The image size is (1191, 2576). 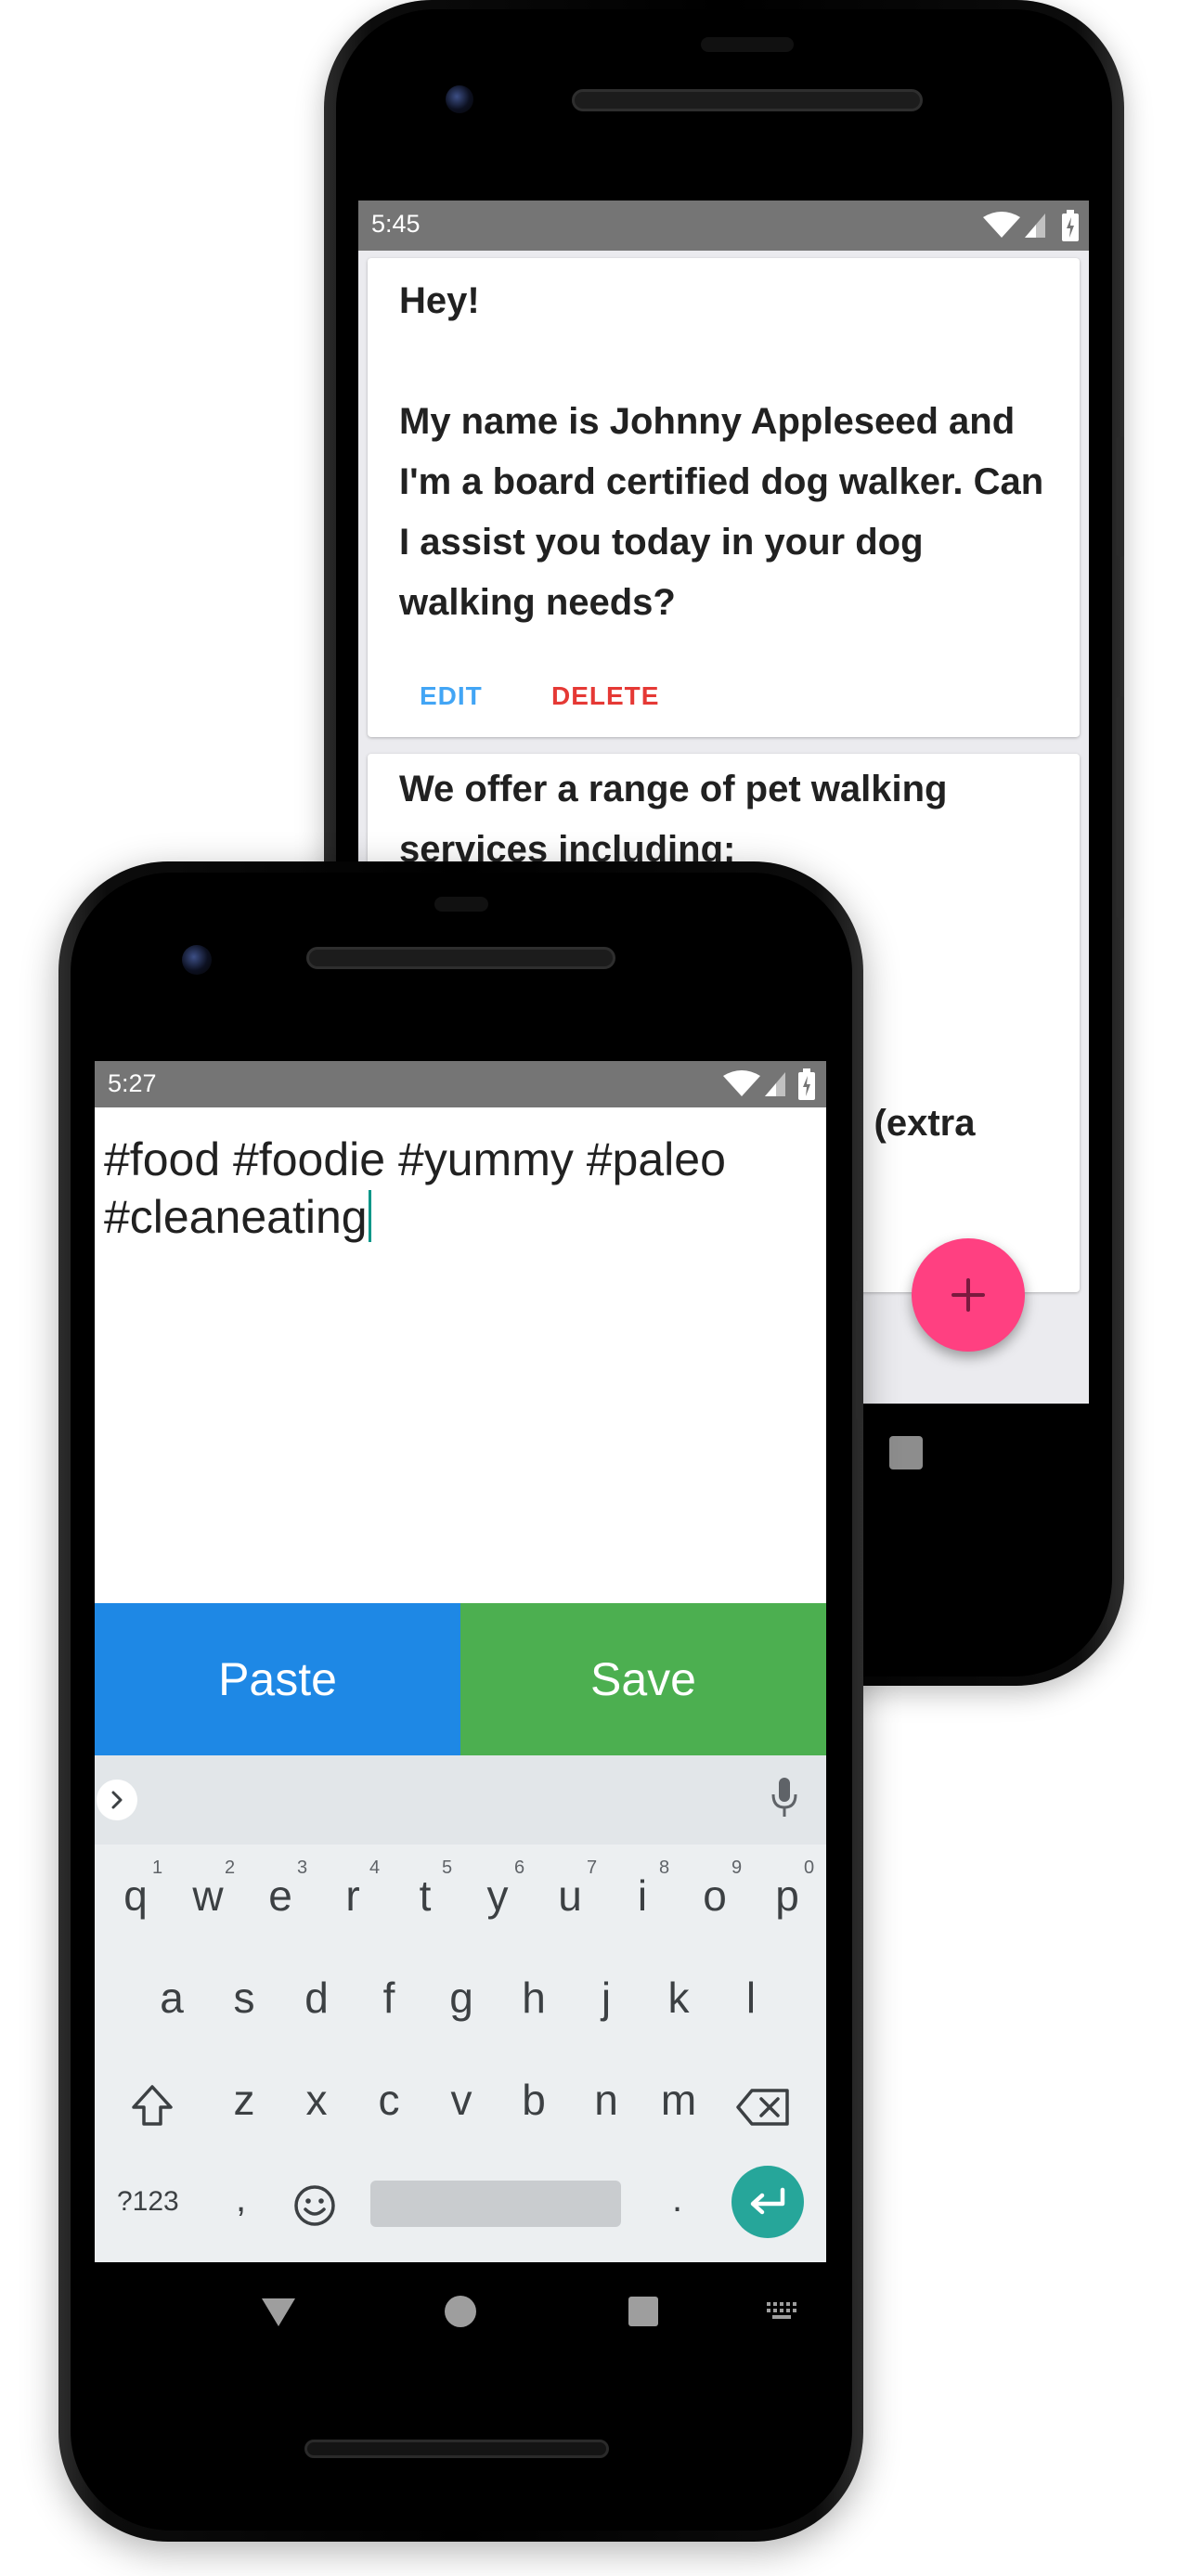 What do you see at coordinates (244, 2100) in the screenshot?
I see `key-z: z` at bounding box center [244, 2100].